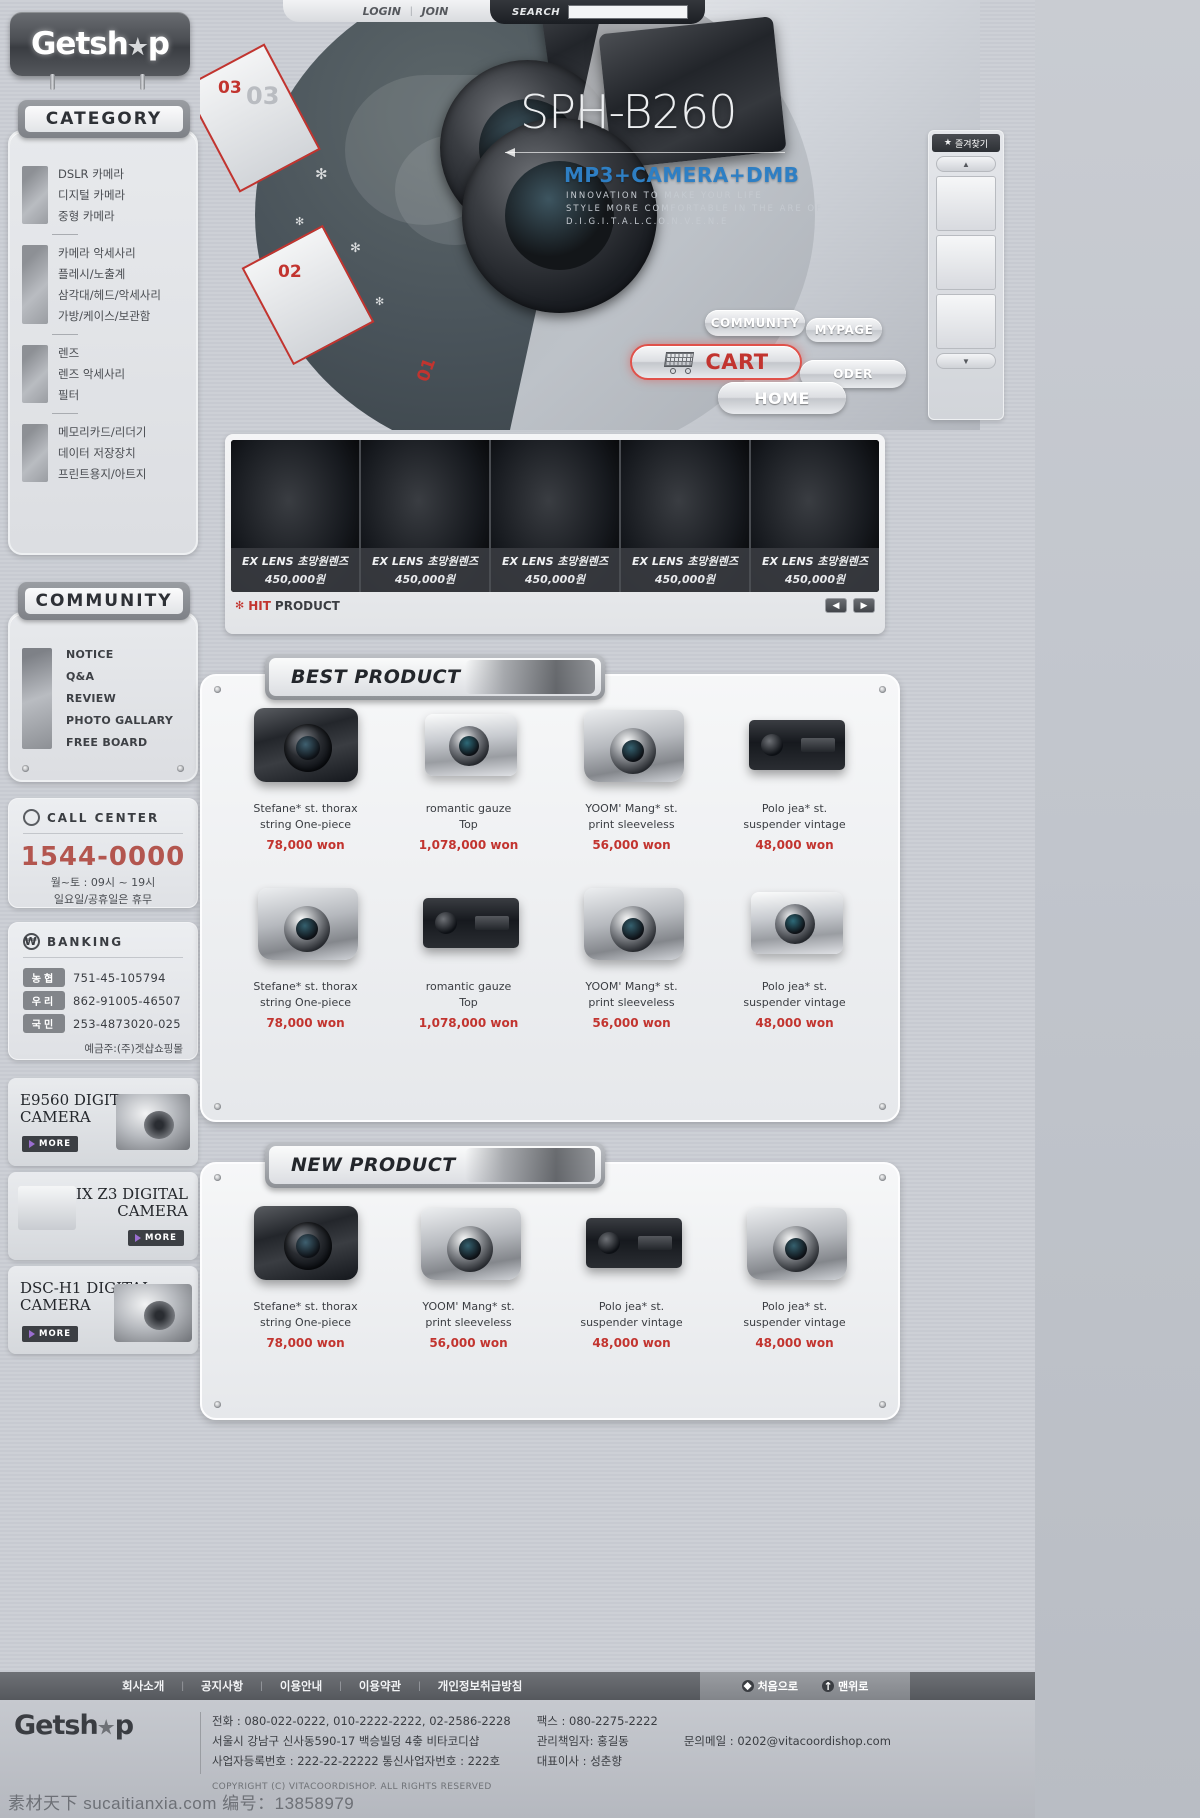 This screenshot has height=1818, width=1200. I want to click on sidebar-item-dslr: DSLR 카메라, so click(91, 174).